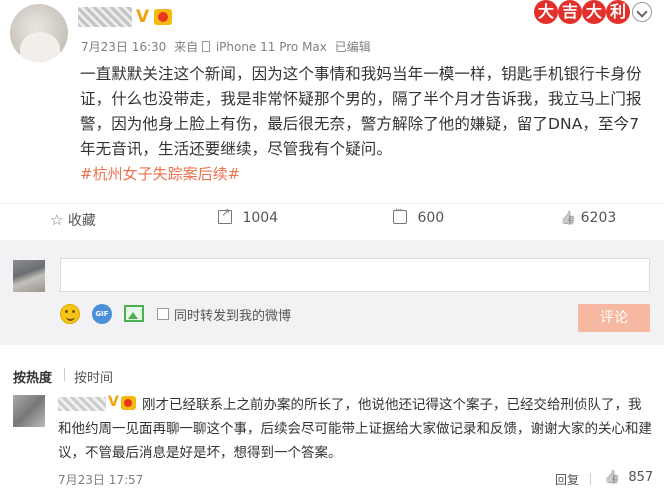 This screenshot has height=493, width=664. Describe the element at coordinates (81, 221) in the screenshot. I see `favorite-label: 收藏` at that location.